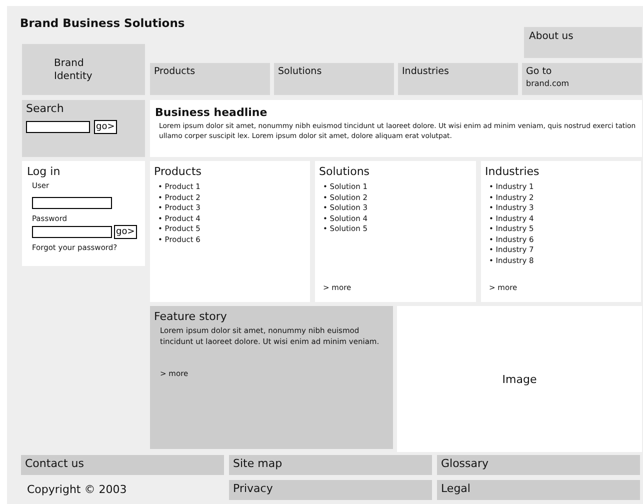  What do you see at coordinates (122, 465) in the screenshot?
I see `contact-link: Contact us` at bounding box center [122, 465].